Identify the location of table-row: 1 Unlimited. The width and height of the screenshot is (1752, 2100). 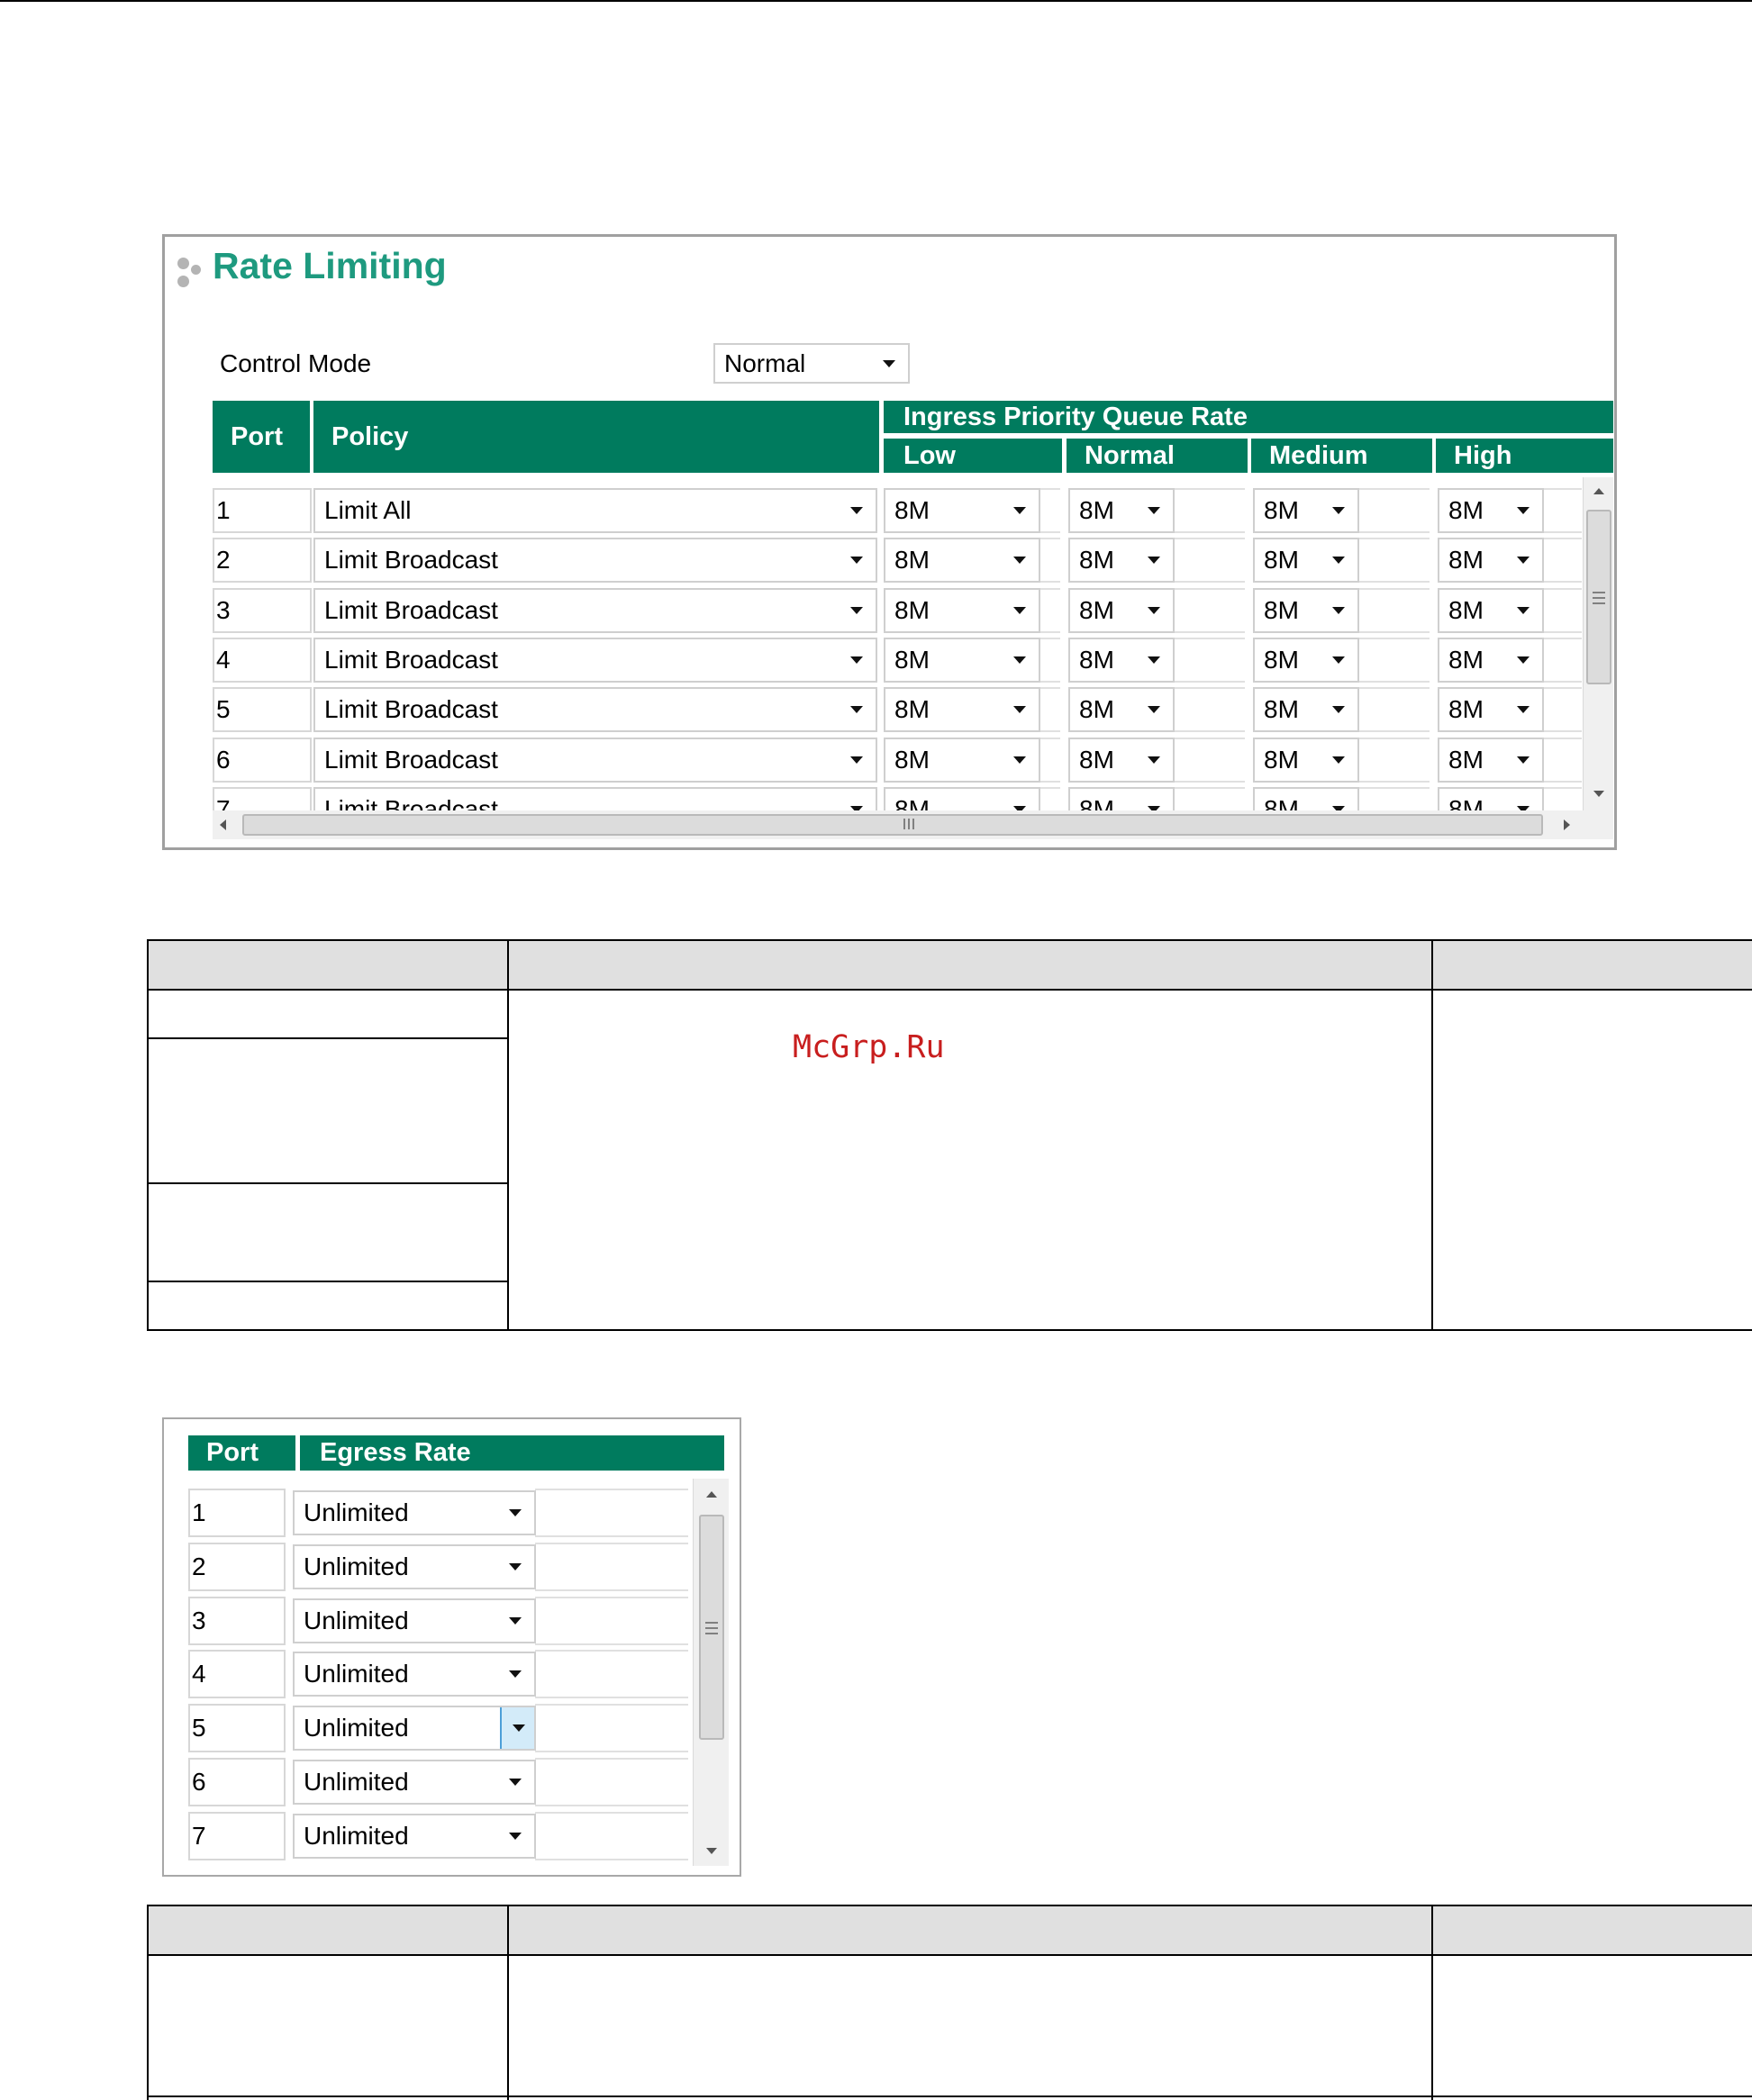
(438, 1514).